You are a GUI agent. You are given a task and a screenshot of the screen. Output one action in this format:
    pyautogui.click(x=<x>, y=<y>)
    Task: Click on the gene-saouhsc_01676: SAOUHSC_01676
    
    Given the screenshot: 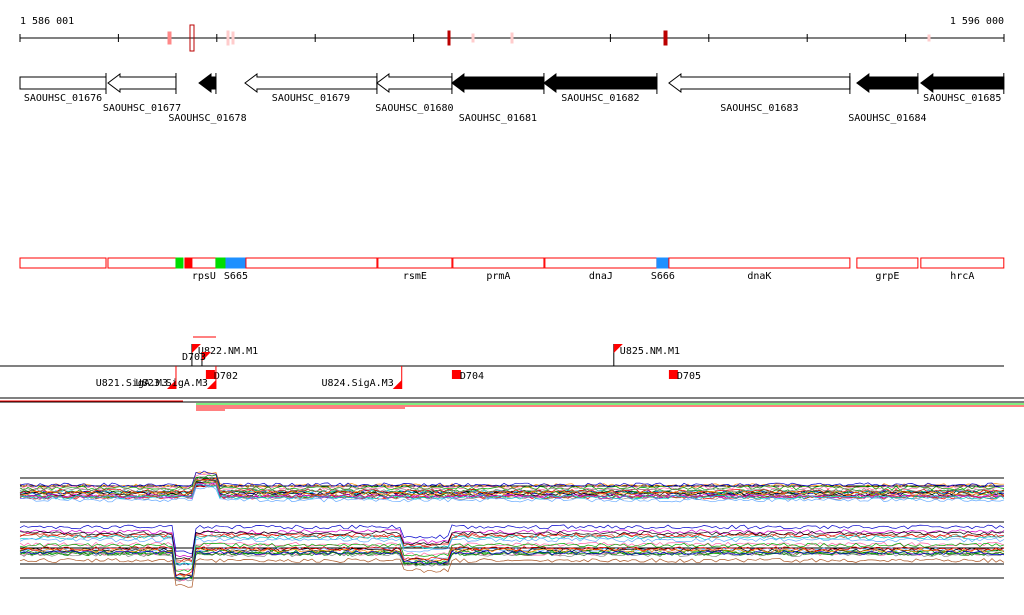 What is the action you would take?
    pyautogui.click(x=63, y=88)
    